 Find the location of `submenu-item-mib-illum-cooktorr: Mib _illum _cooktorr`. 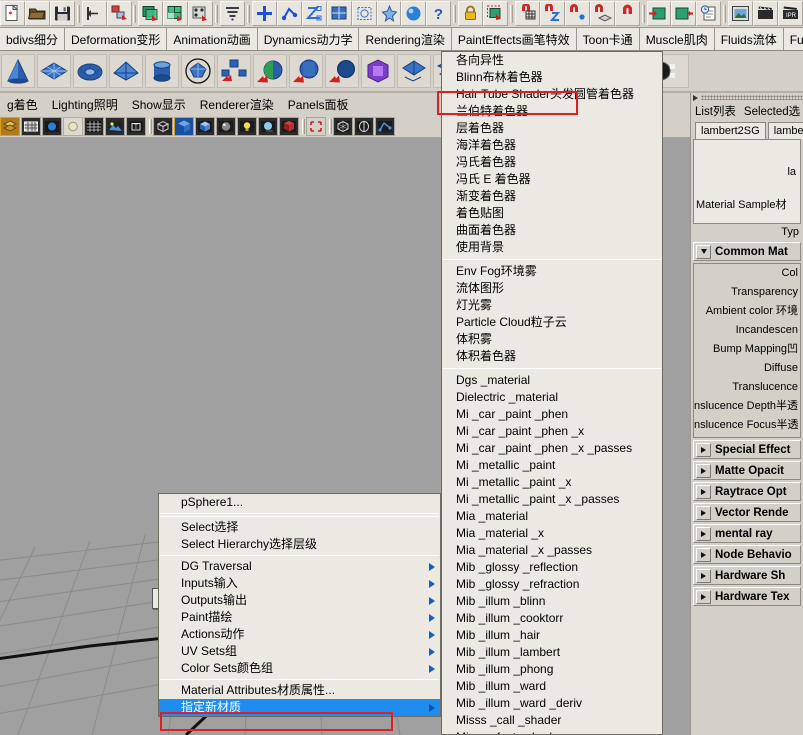

submenu-item-mib-illum-cooktorr: Mib _illum _cooktorr is located at coordinates (552, 618).